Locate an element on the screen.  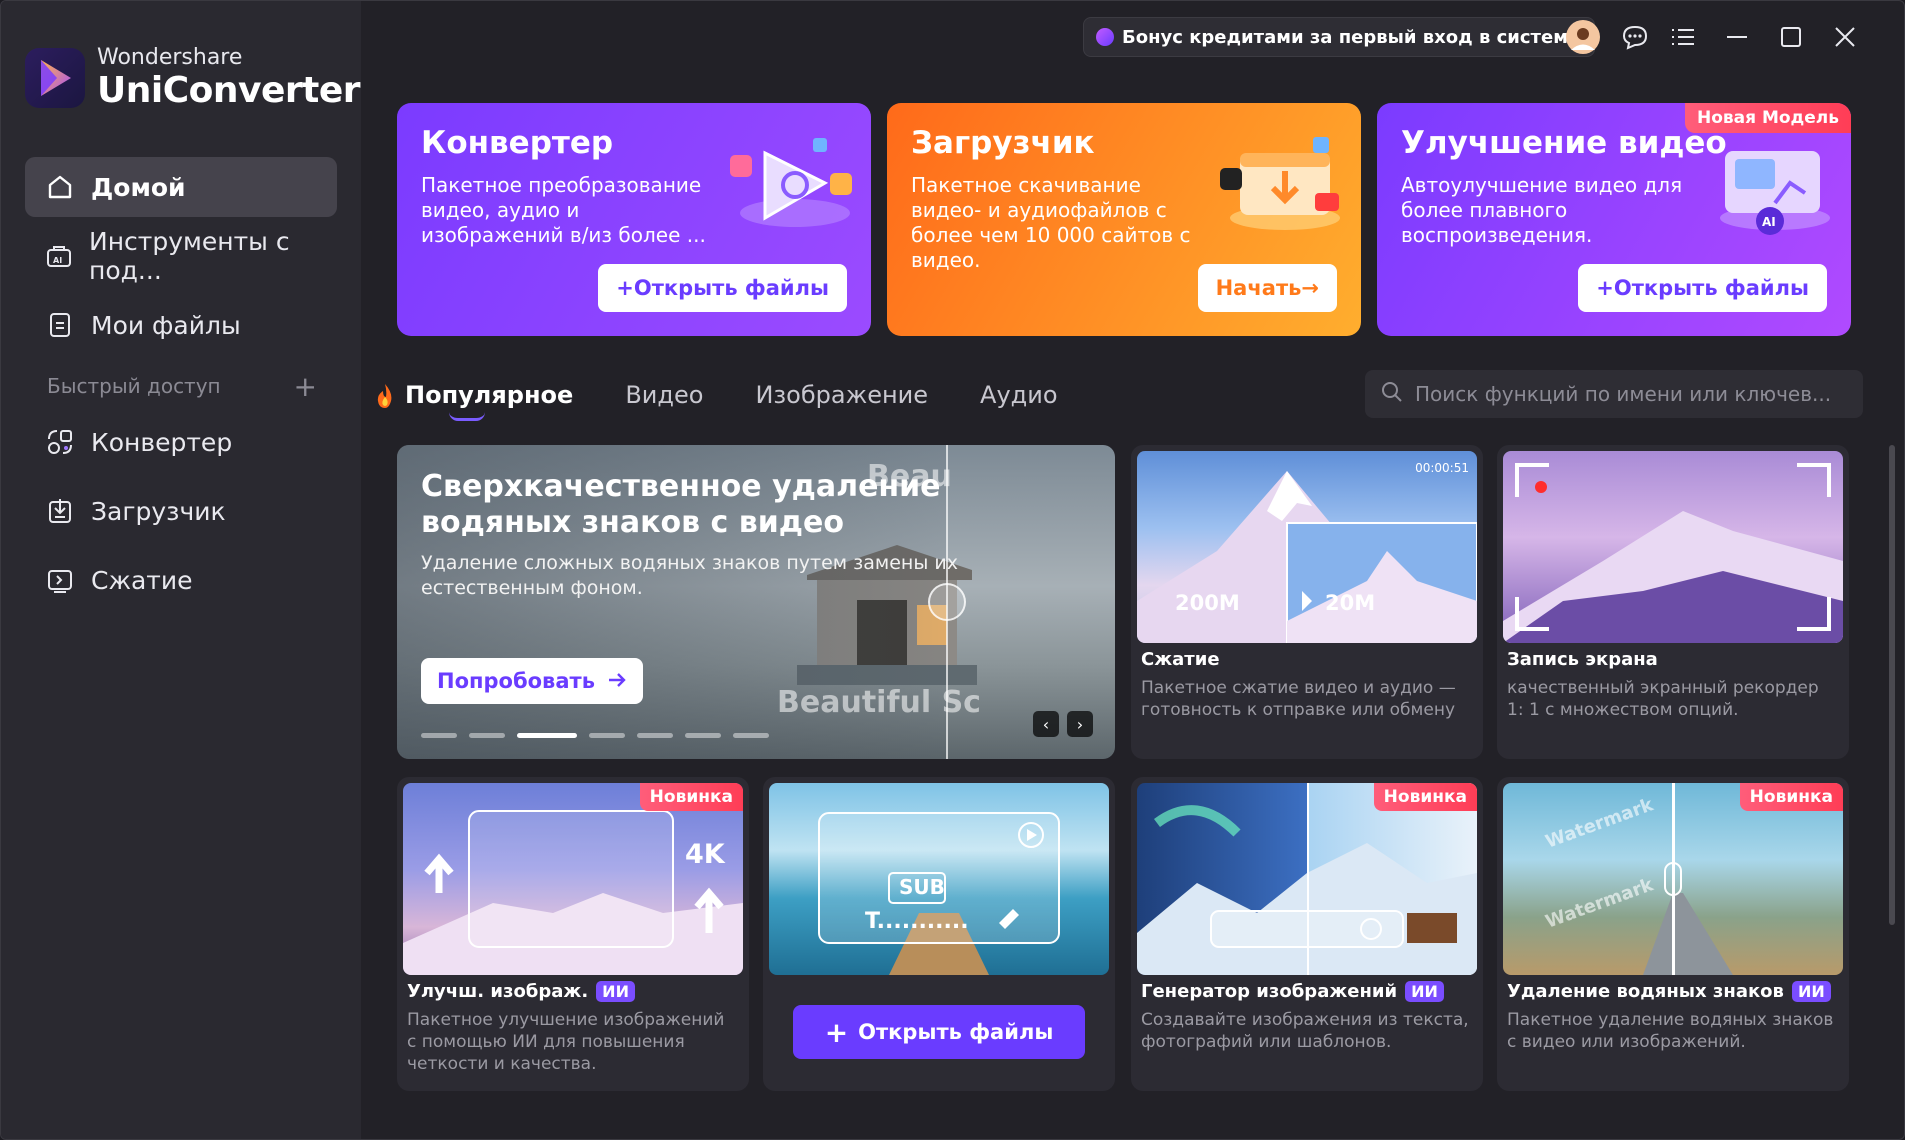
mountain-image-icon is located at coordinates (1673, 553).